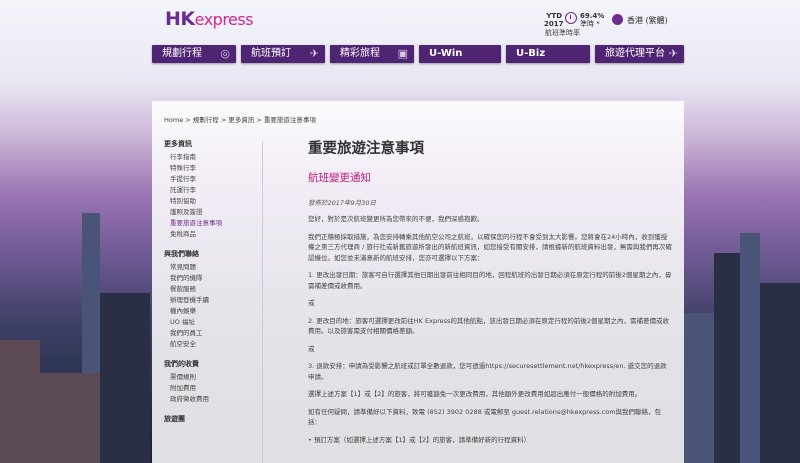 The height and width of the screenshot is (463, 800). Describe the element at coordinates (181, 364) in the screenshot. I see `sidebar-group-title: 我們的收費` at that location.